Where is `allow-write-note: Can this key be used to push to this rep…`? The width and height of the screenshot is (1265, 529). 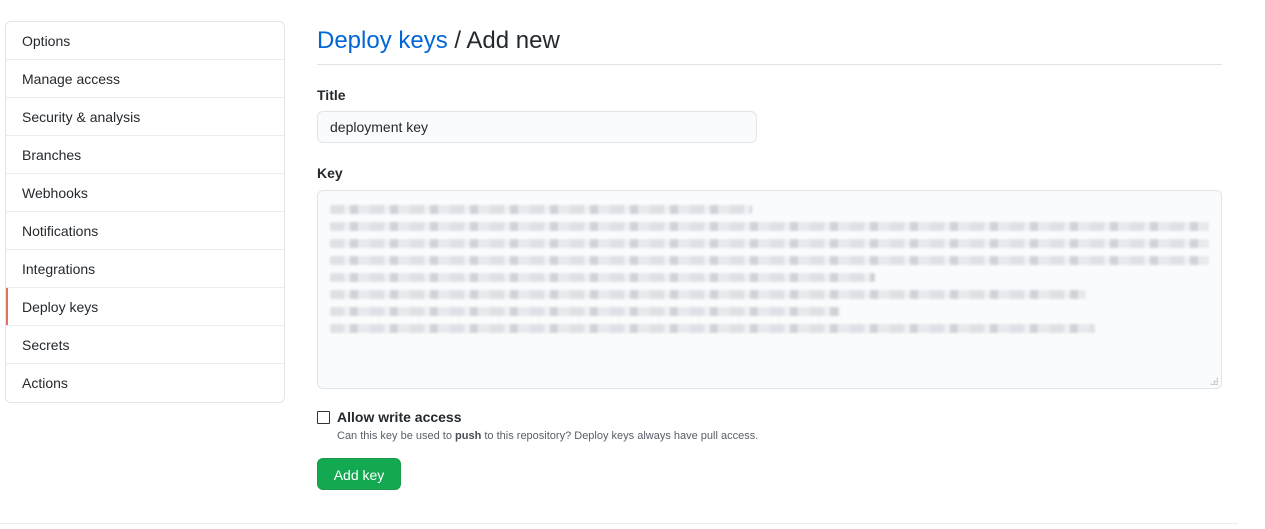 allow-write-note: Can this key be used to push to this rep… is located at coordinates (779, 436).